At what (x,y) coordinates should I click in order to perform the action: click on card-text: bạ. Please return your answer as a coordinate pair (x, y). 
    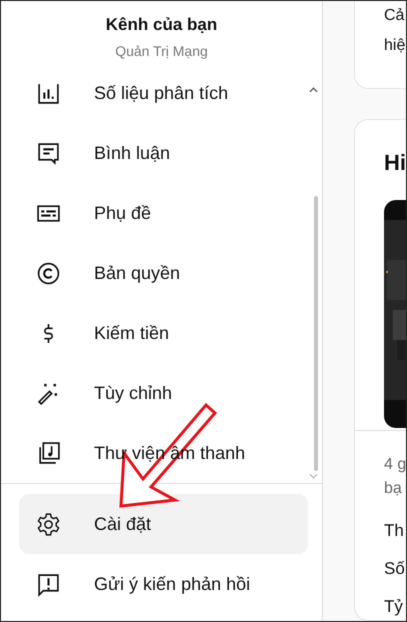
    Looking at the image, I should click on (393, 489).